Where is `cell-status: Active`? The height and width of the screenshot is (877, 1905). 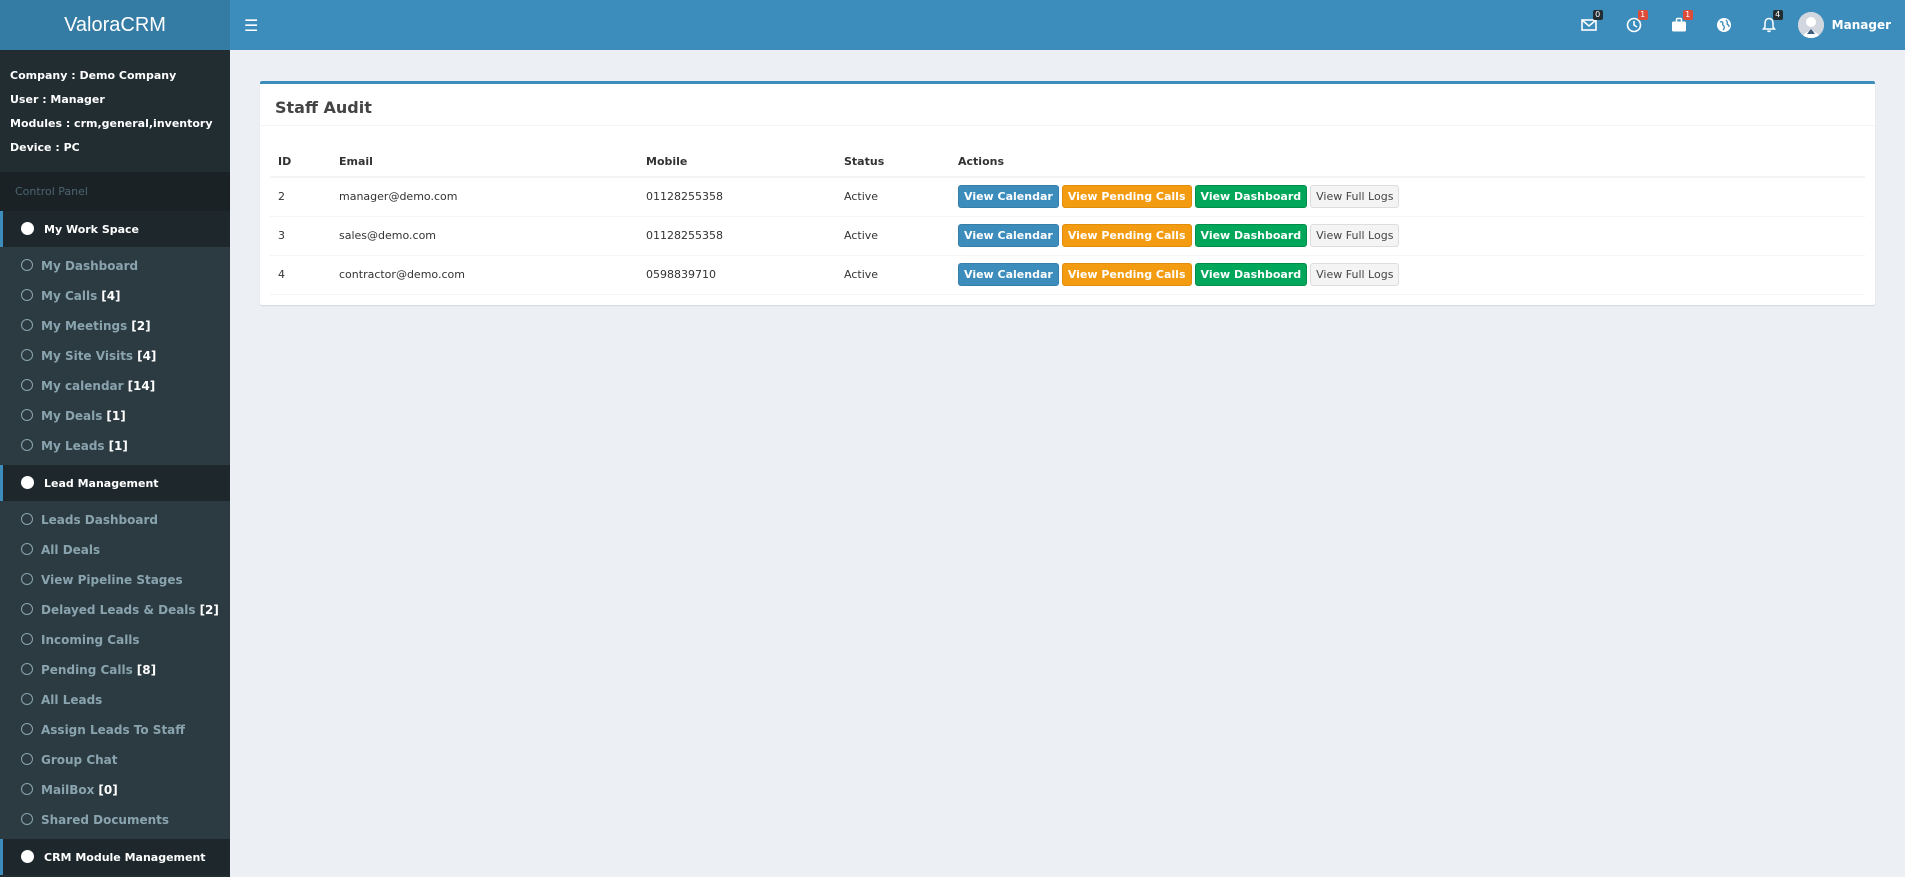
cell-status: Active is located at coordinates (893, 236).